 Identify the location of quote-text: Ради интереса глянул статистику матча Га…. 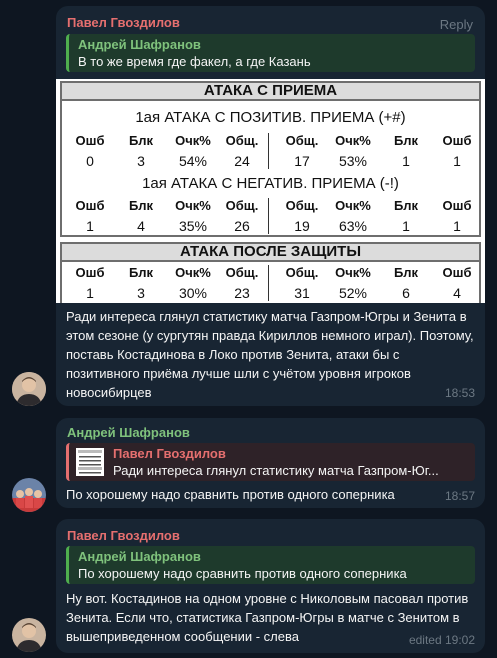
(276, 470).